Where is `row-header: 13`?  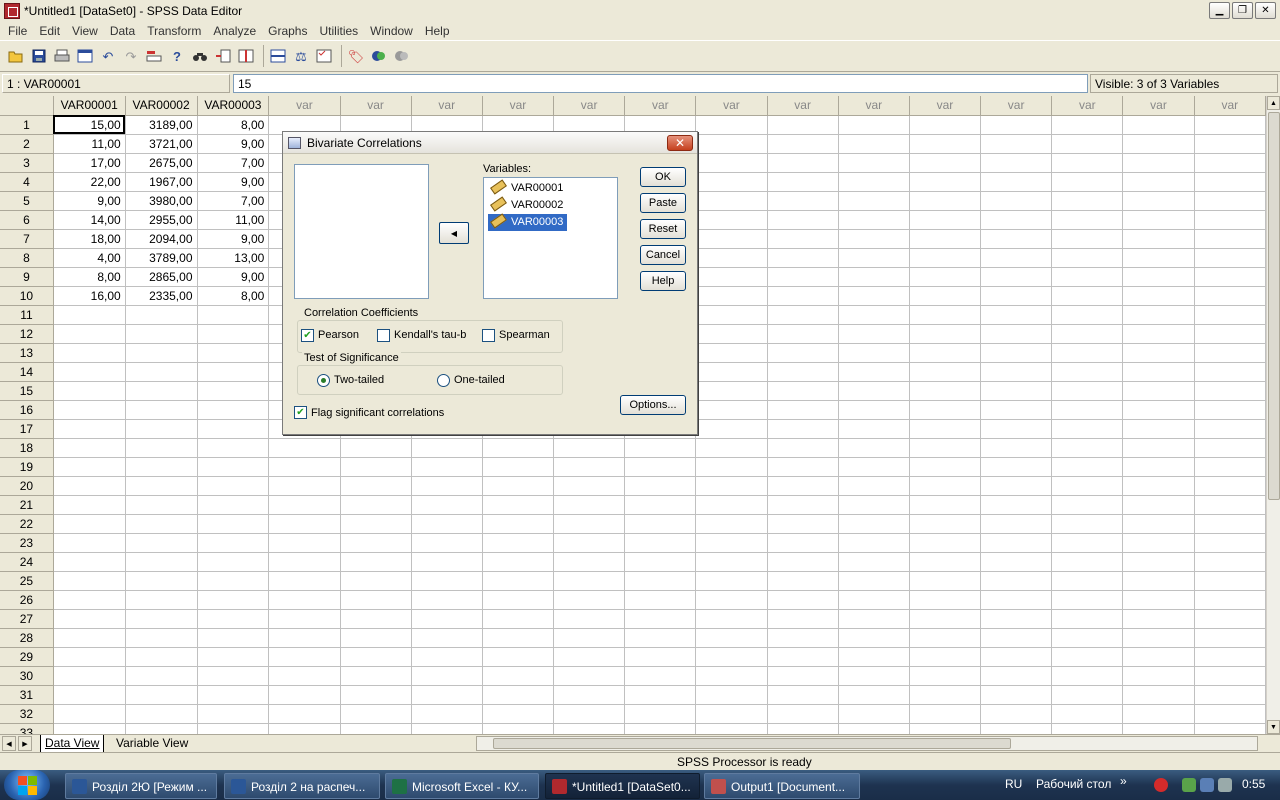
row-header: 13 is located at coordinates (27, 353).